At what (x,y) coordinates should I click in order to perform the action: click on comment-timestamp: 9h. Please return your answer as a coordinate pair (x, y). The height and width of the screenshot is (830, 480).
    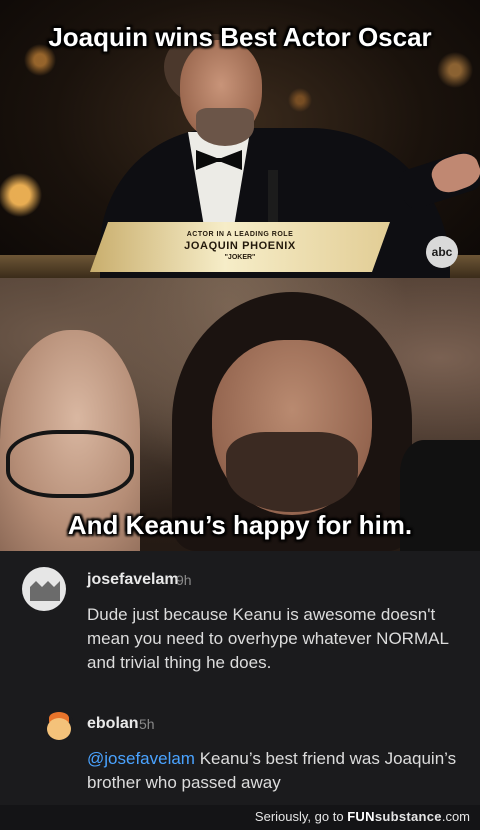
    Looking at the image, I should click on (184, 580).